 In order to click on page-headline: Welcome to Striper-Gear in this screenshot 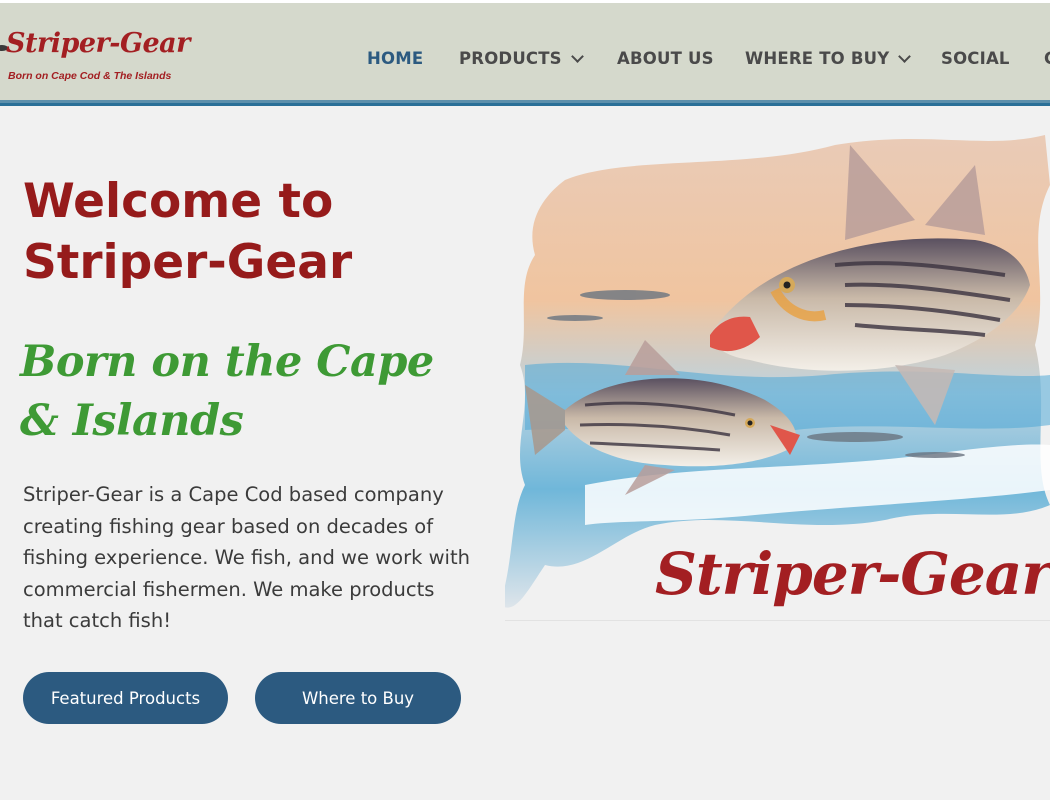, I will do `click(188, 232)`.